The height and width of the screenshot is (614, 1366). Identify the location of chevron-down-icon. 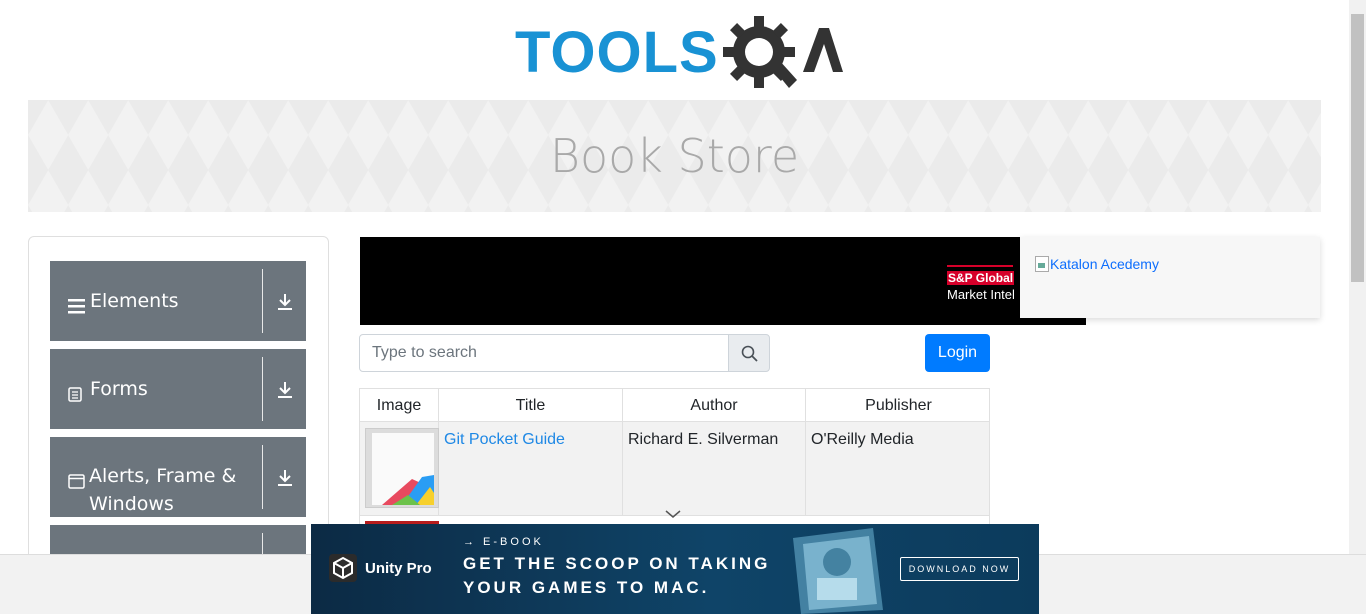
(673, 514).